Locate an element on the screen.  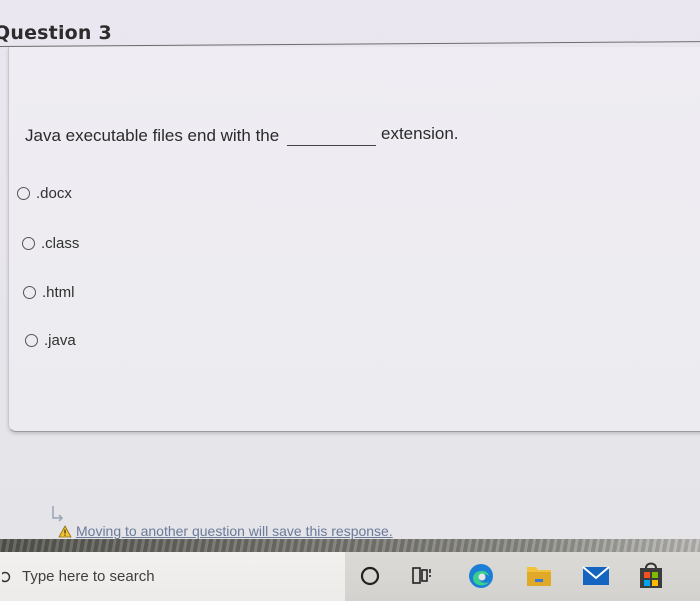
search-placeholder: Type here to search is located at coordinates (88, 576).